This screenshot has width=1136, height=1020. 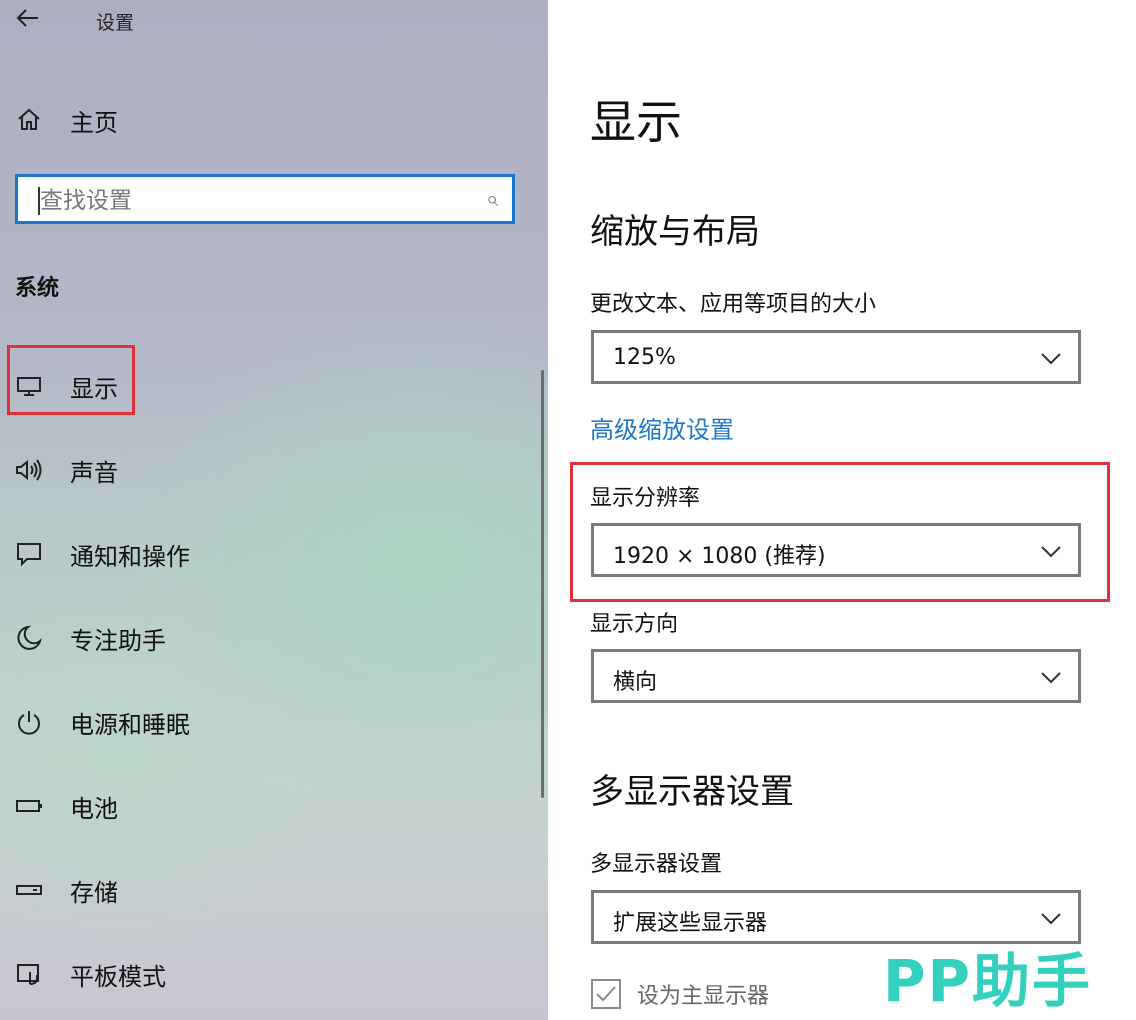 I want to click on search-box: ⌕, so click(x=265, y=199).